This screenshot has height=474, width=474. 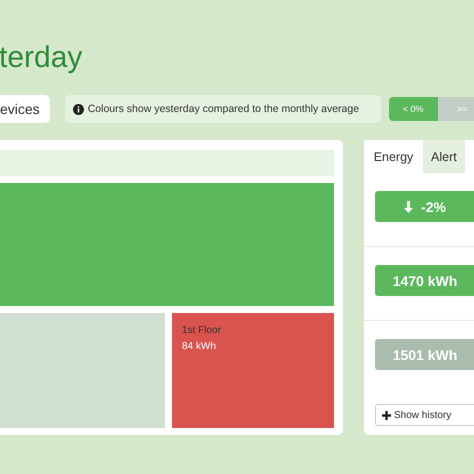 I want to click on info-icon, so click(x=78, y=109).